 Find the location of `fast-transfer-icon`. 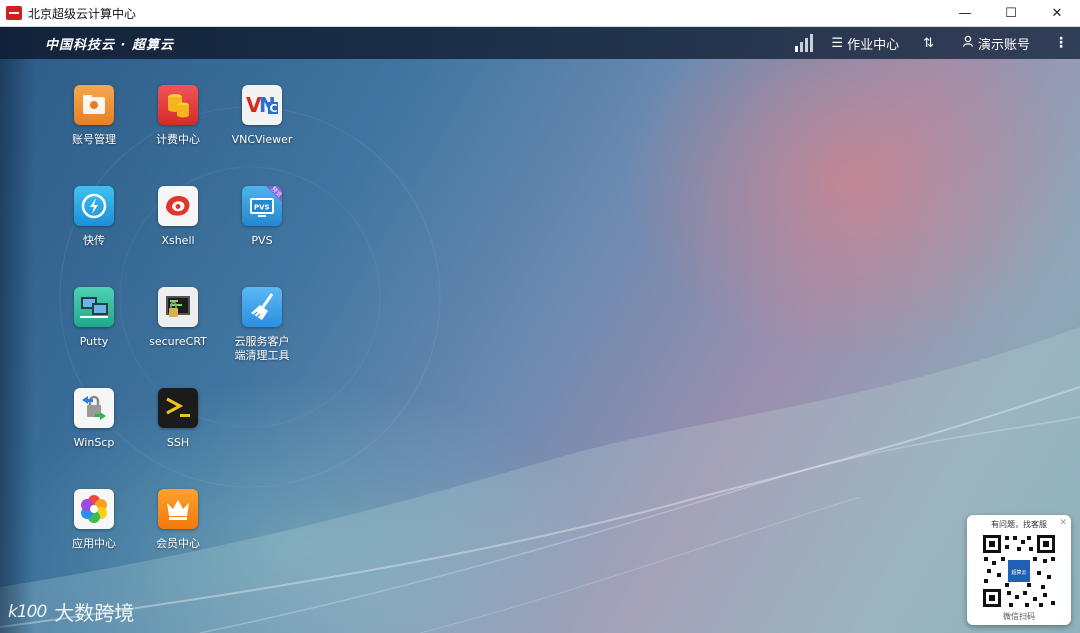

fast-transfer-icon is located at coordinates (94, 206).